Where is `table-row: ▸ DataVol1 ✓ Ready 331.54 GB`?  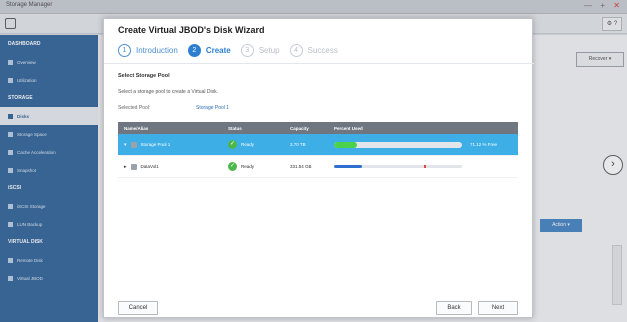 table-row: ▸ DataVol1 ✓ Ready 331.54 GB is located at coordinates (318, 167).